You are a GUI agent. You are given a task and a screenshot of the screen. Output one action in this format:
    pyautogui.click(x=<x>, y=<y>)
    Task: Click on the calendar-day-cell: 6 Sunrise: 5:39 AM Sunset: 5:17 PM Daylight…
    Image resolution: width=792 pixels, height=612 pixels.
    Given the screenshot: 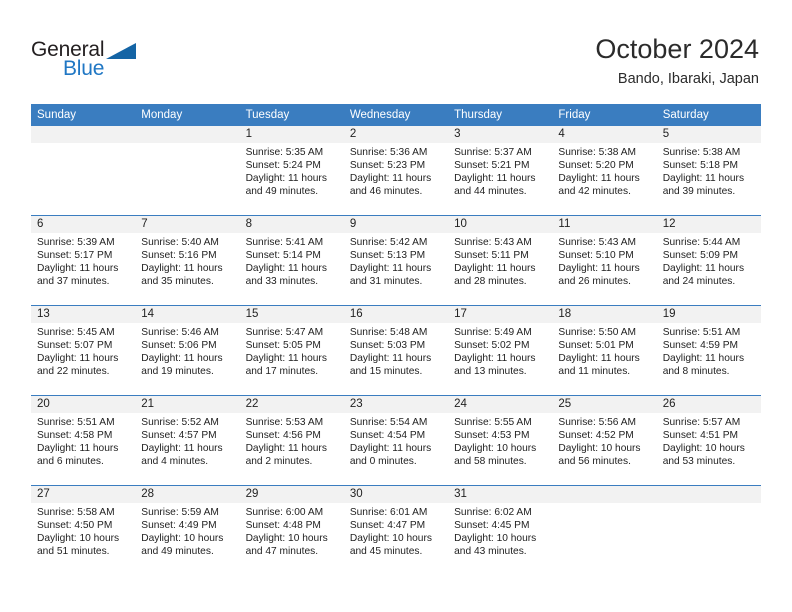 What is the action you would take?
    pyautogui.click(x=83, y=260)
    